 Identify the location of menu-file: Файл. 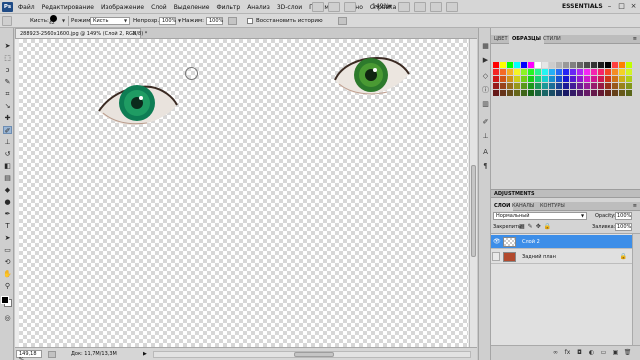
(26, 7).